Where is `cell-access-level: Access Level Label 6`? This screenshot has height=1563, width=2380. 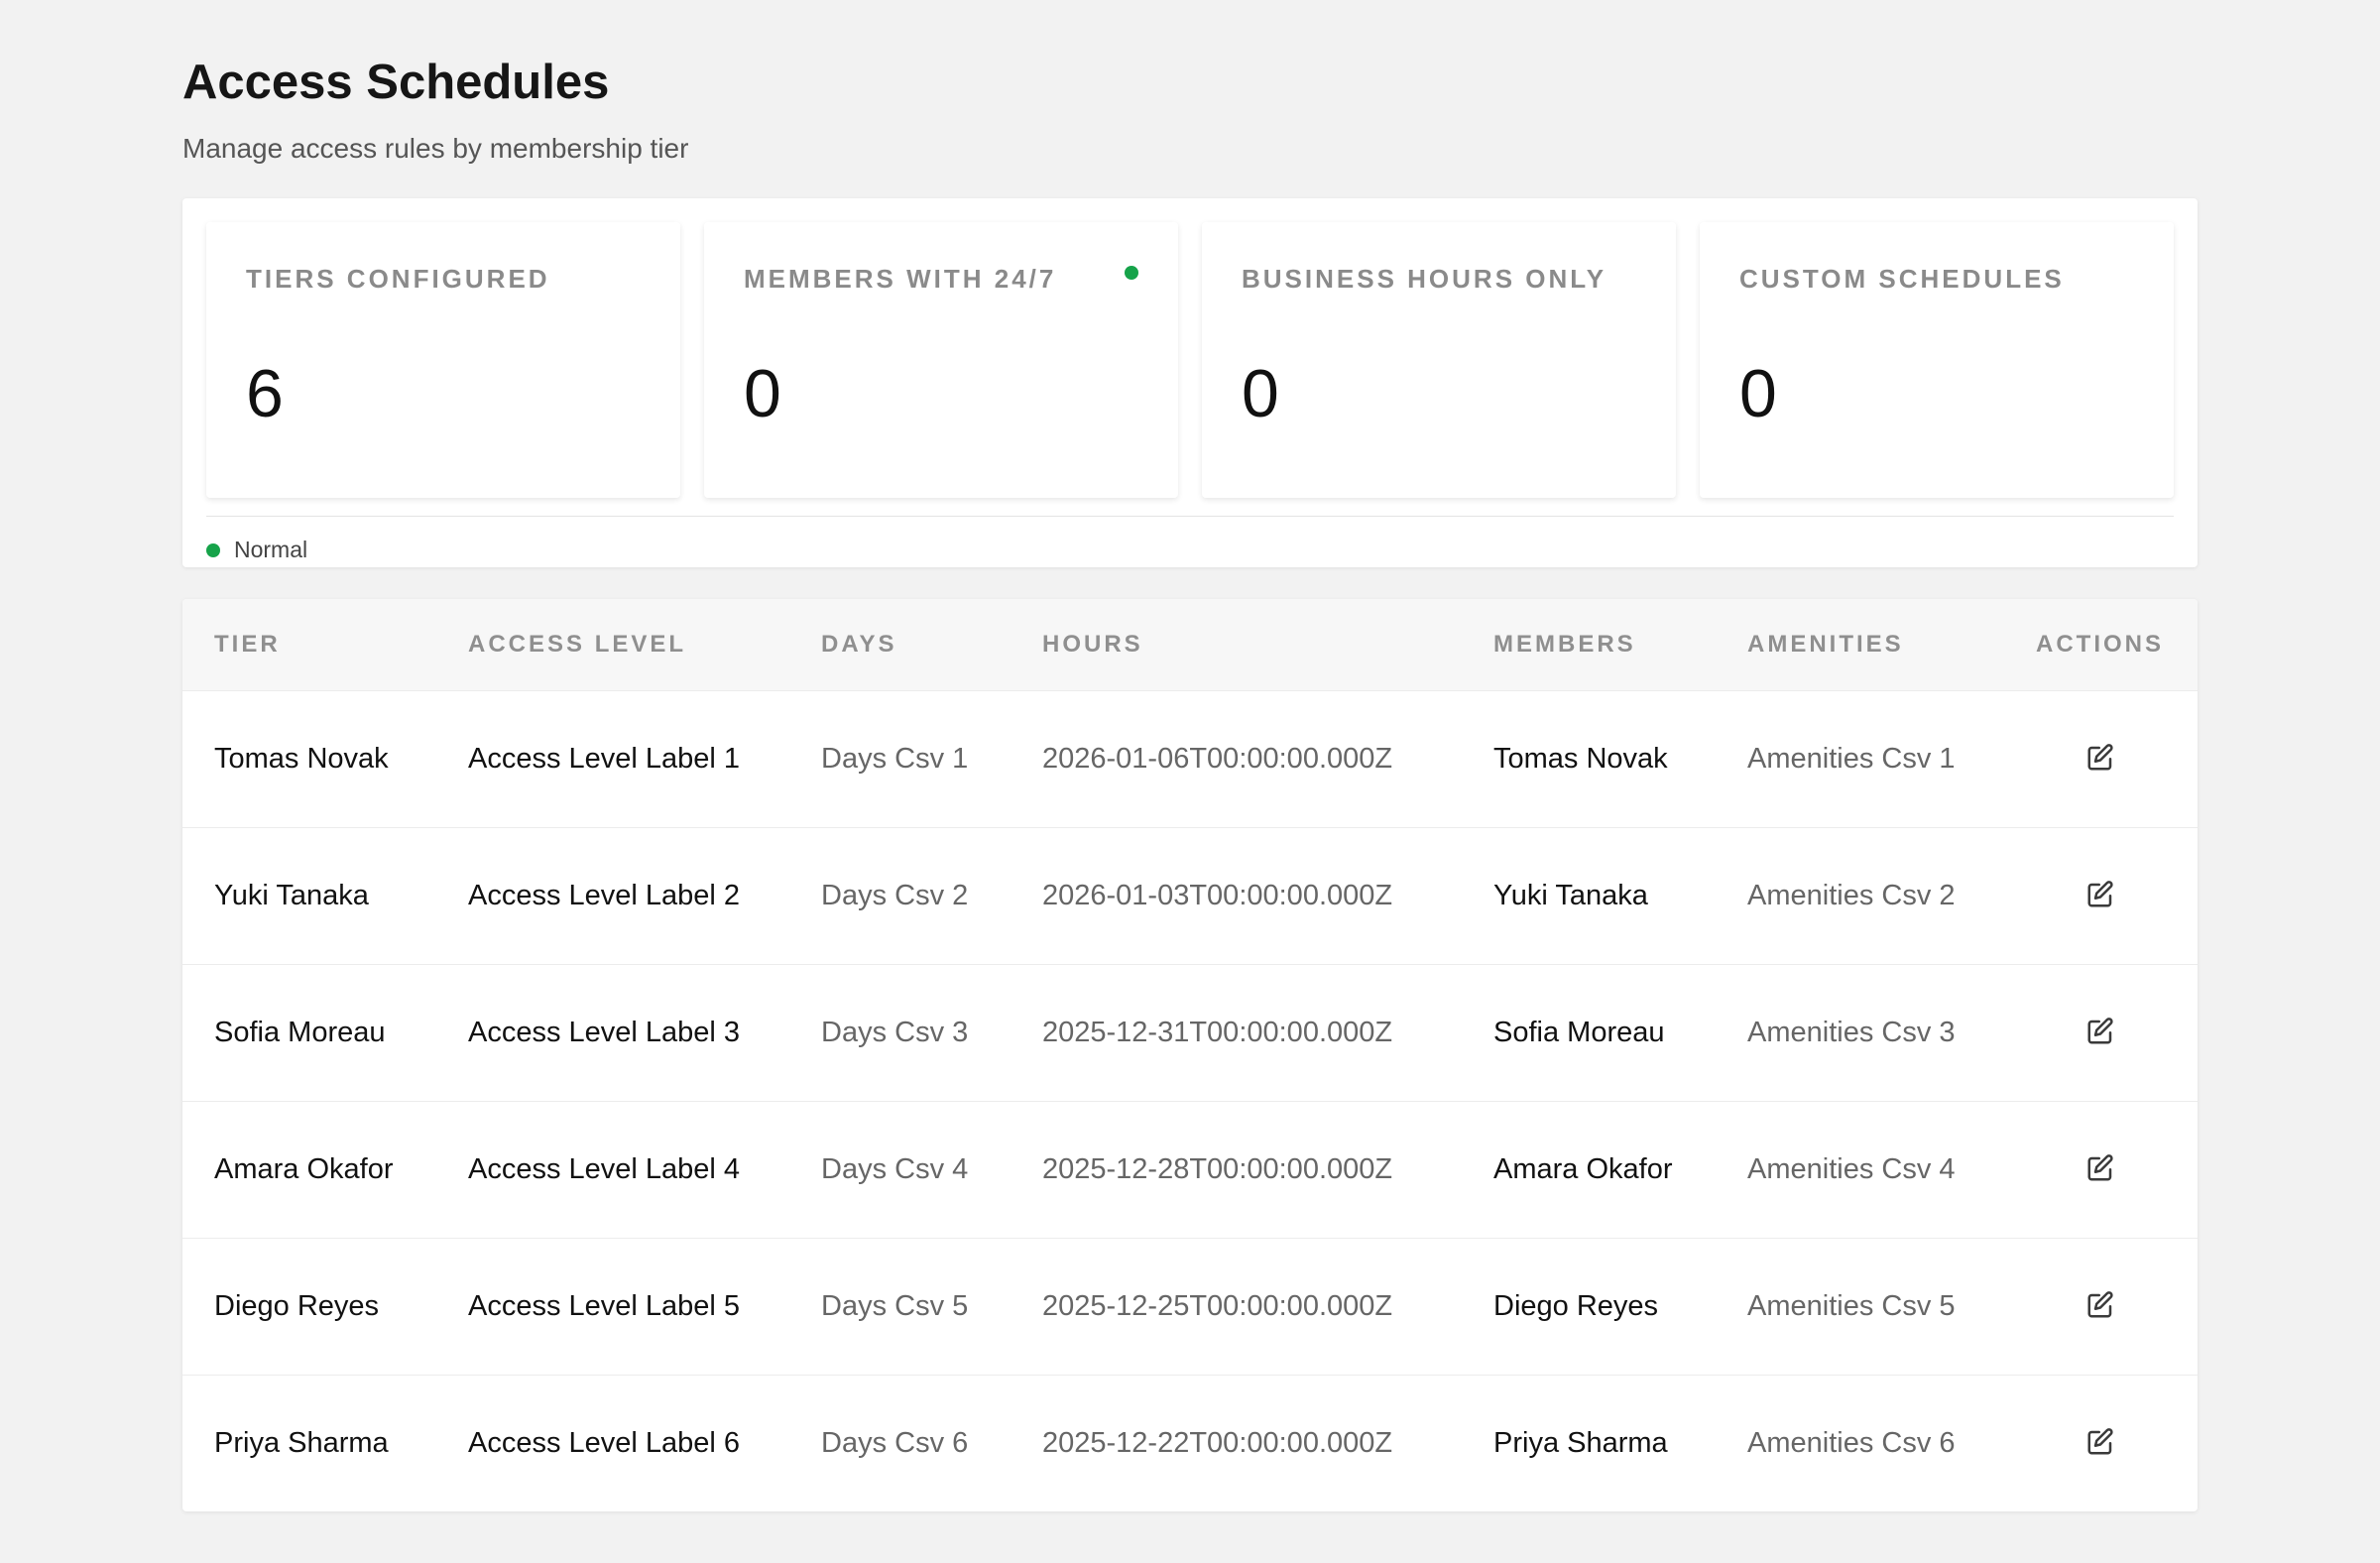
cell-access-level: Access Level Label 6 is located at coordinates (604, 1442).